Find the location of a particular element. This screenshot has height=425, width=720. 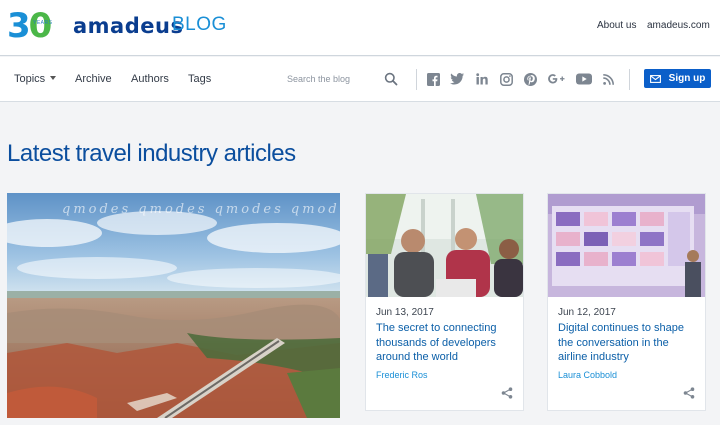

nav-topics: Topics is located at coordinates (35, 79).